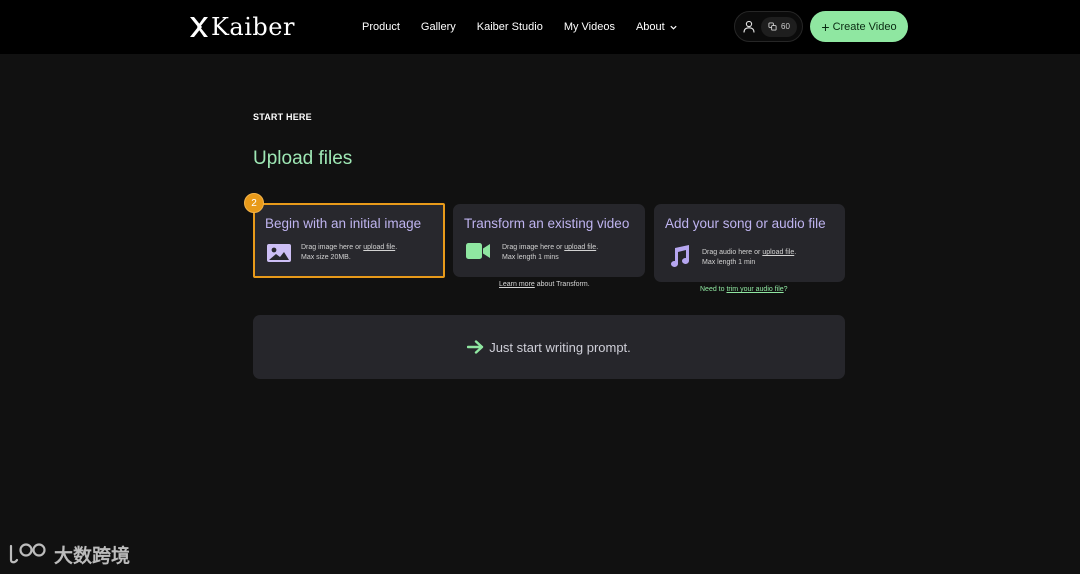 This screenshot has height=574, width=1080. I want to click on account-credits: 60, so click(768, 26).